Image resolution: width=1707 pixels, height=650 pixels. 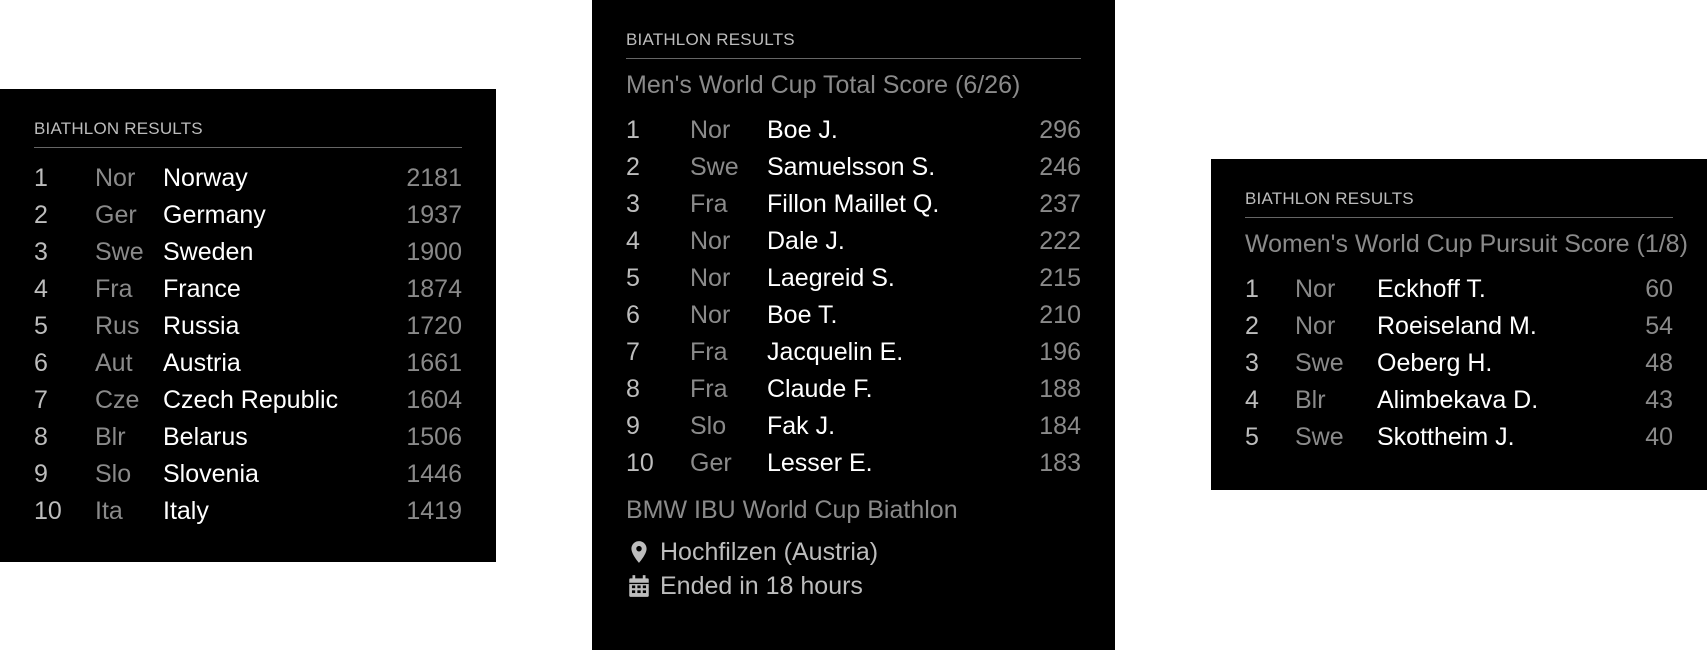 I want to click on table-row: 4 Fra France 1874, so click(x=248, y=289).